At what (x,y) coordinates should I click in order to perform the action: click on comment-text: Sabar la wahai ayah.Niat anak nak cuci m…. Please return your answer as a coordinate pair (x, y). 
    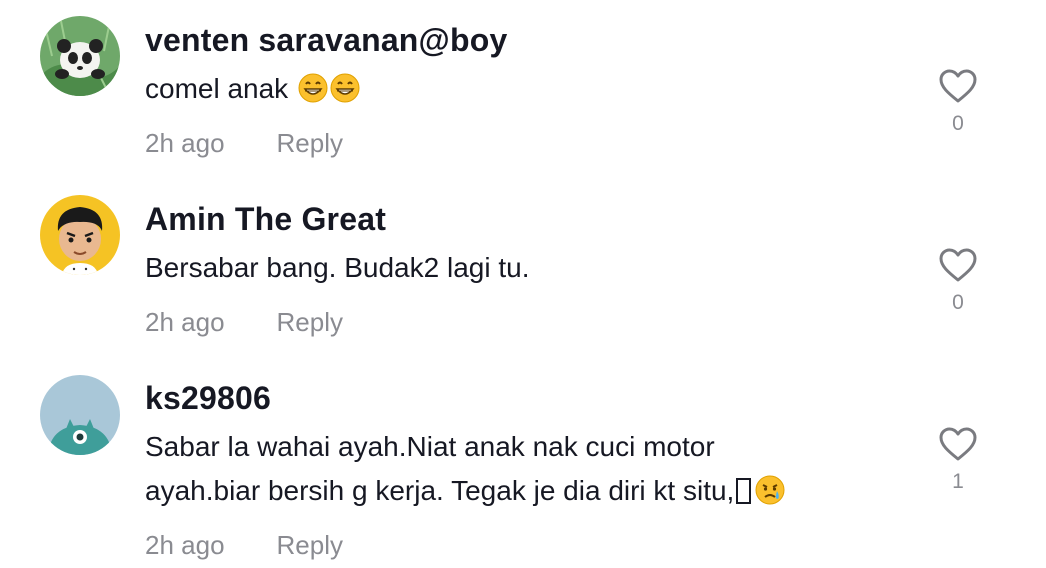
    Looking at the image, I should click on (465, 469).